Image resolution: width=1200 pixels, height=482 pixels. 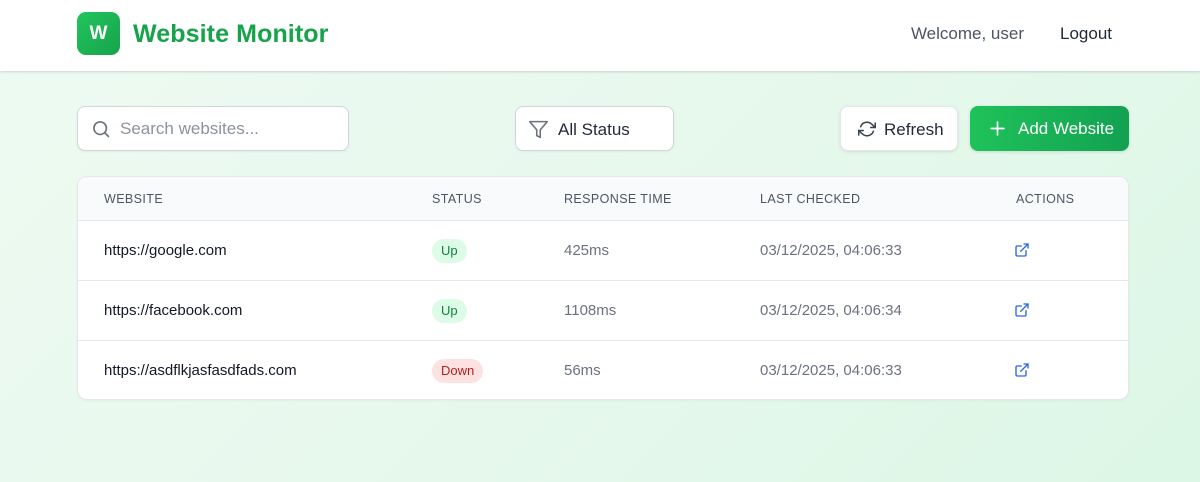 I want to click on refresh-icon, so click(x=867, y=129).